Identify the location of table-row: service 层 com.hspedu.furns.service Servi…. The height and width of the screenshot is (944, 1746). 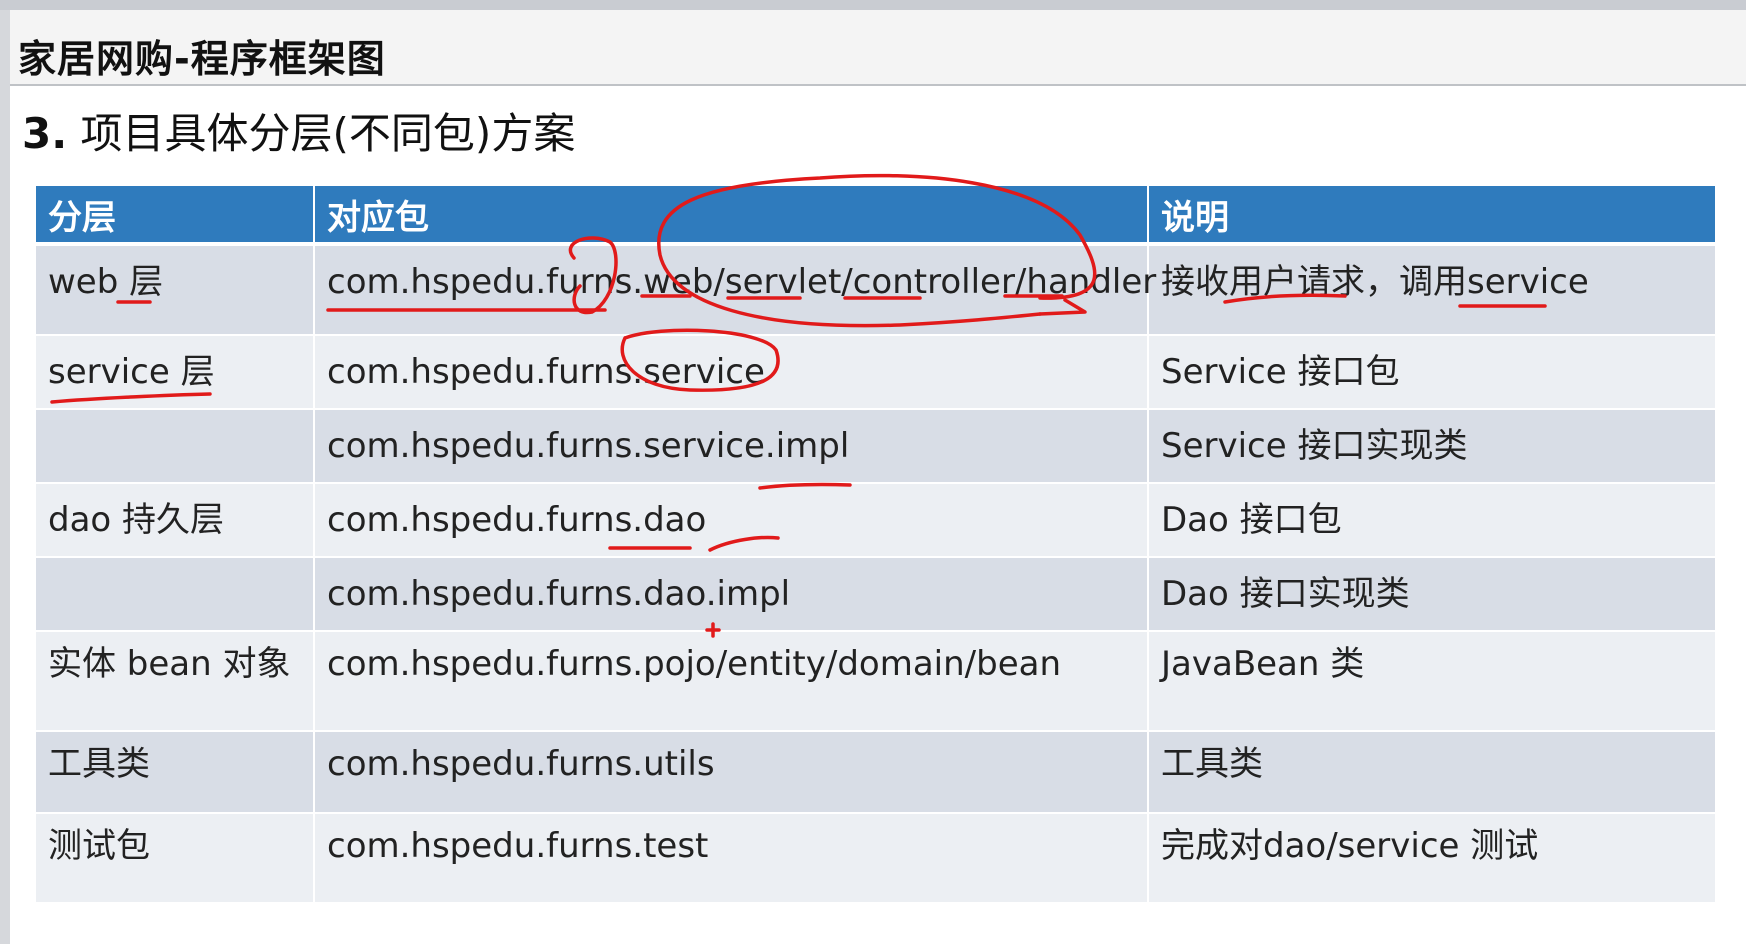
(876, 372).